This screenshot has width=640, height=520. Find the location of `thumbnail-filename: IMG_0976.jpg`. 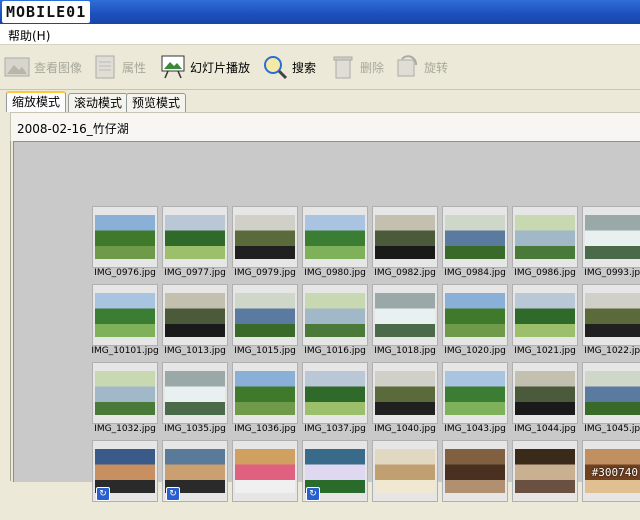

thumbnail-filename: IMG_0976.jpg is located at coordinates (125, 273).